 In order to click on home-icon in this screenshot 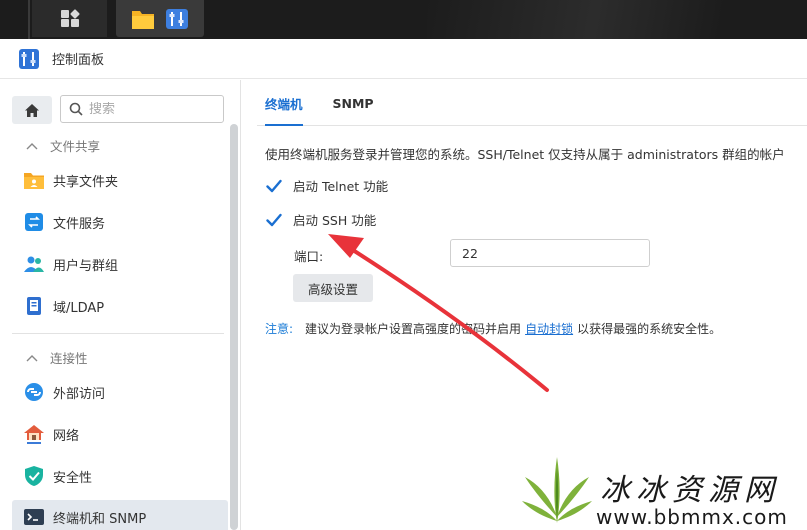, I will do `click(32, 110)`.